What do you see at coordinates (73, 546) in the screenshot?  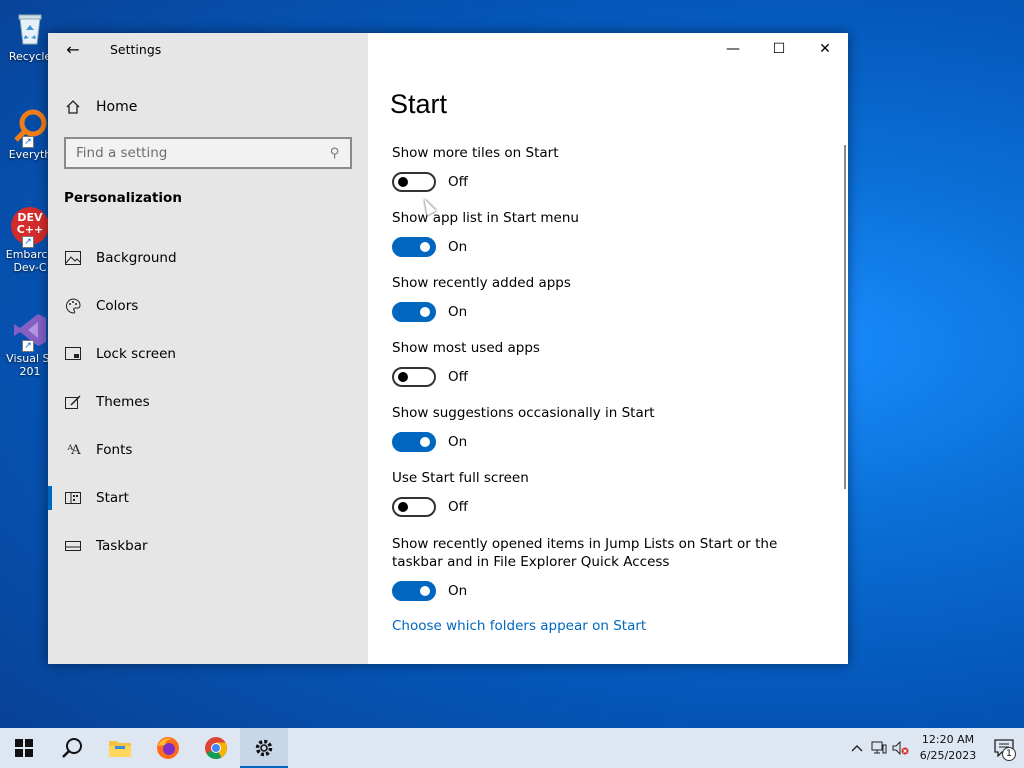 I see `taskbar-icon` at bounding box center [73, 546].